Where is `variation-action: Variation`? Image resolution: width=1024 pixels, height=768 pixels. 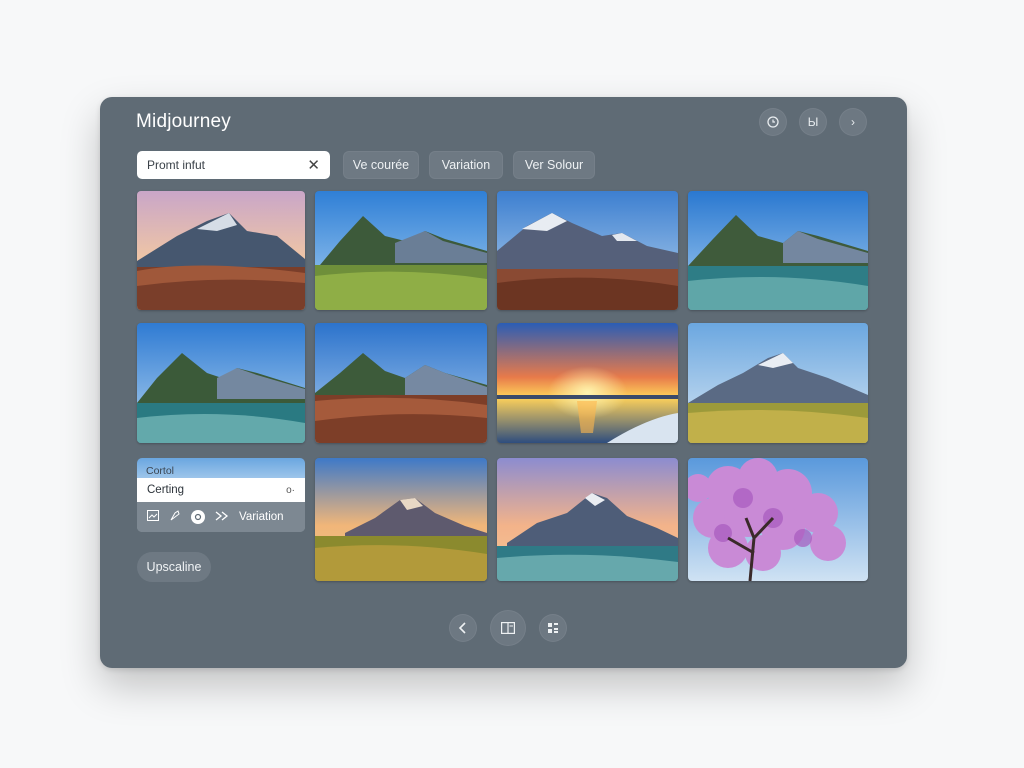 variation-action: Variation is located at coordinates (261, 517).